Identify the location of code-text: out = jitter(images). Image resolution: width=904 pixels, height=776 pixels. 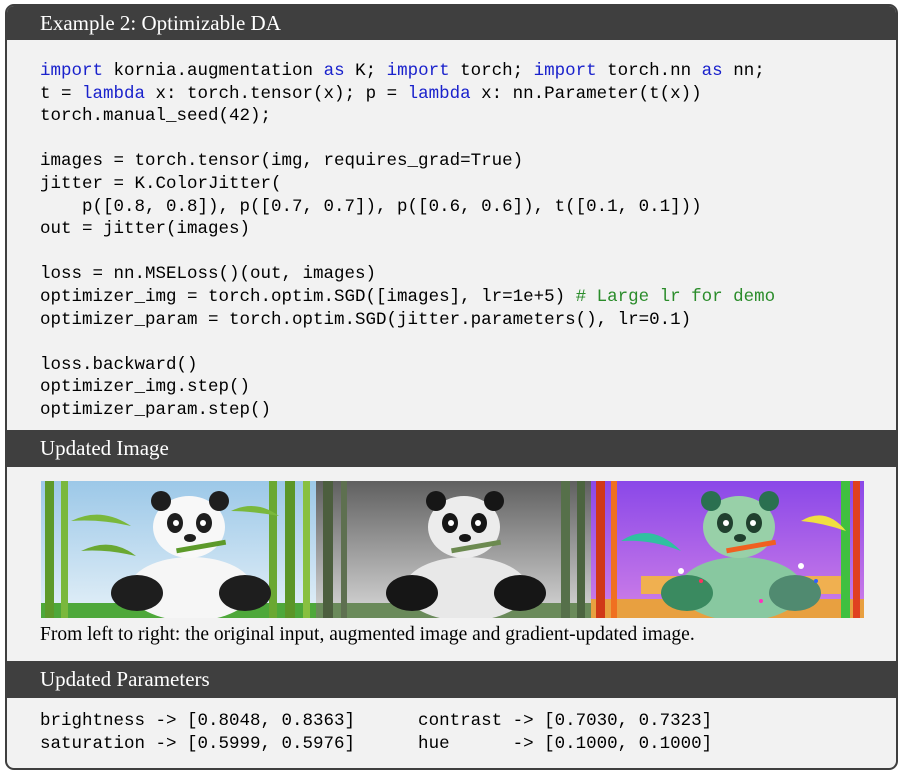
(145, 229).